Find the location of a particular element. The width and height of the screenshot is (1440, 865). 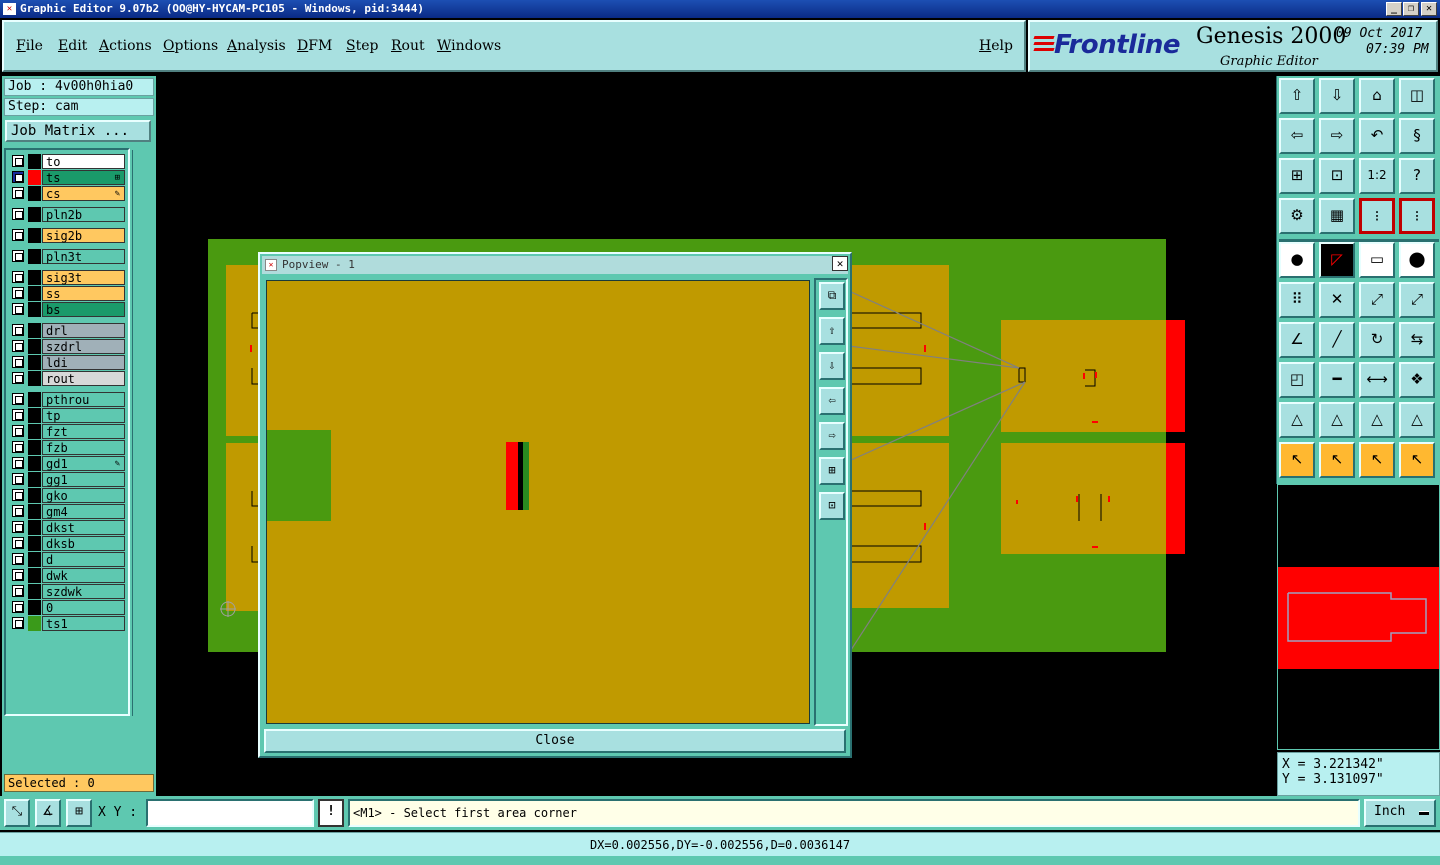

snap-connect-icon: ⁝ is located at coordinates (1377, 216).